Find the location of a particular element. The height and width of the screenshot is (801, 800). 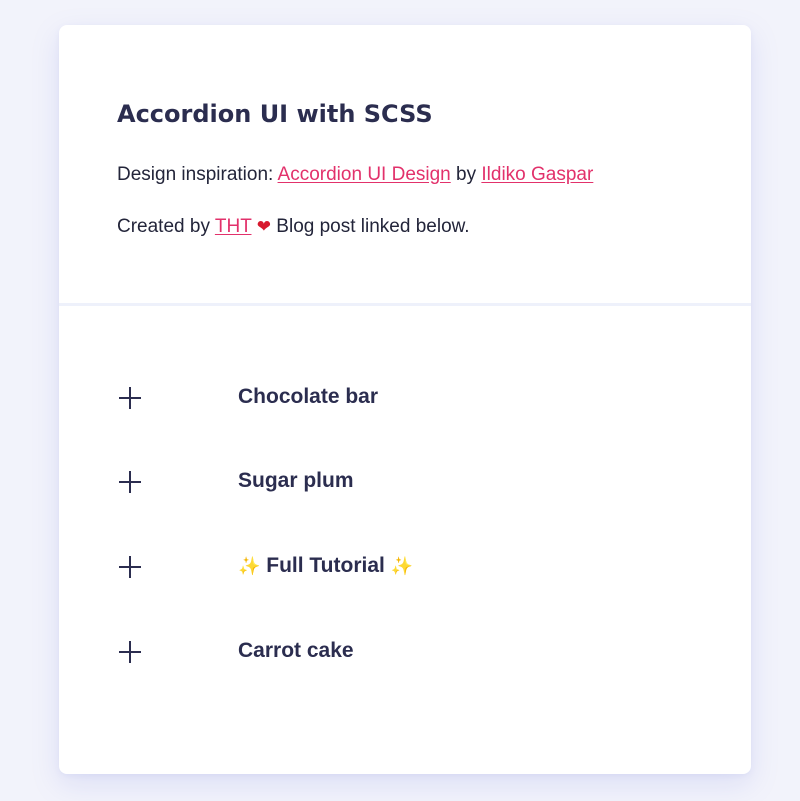

tht-link: THT is located at coordinates (233, 226).